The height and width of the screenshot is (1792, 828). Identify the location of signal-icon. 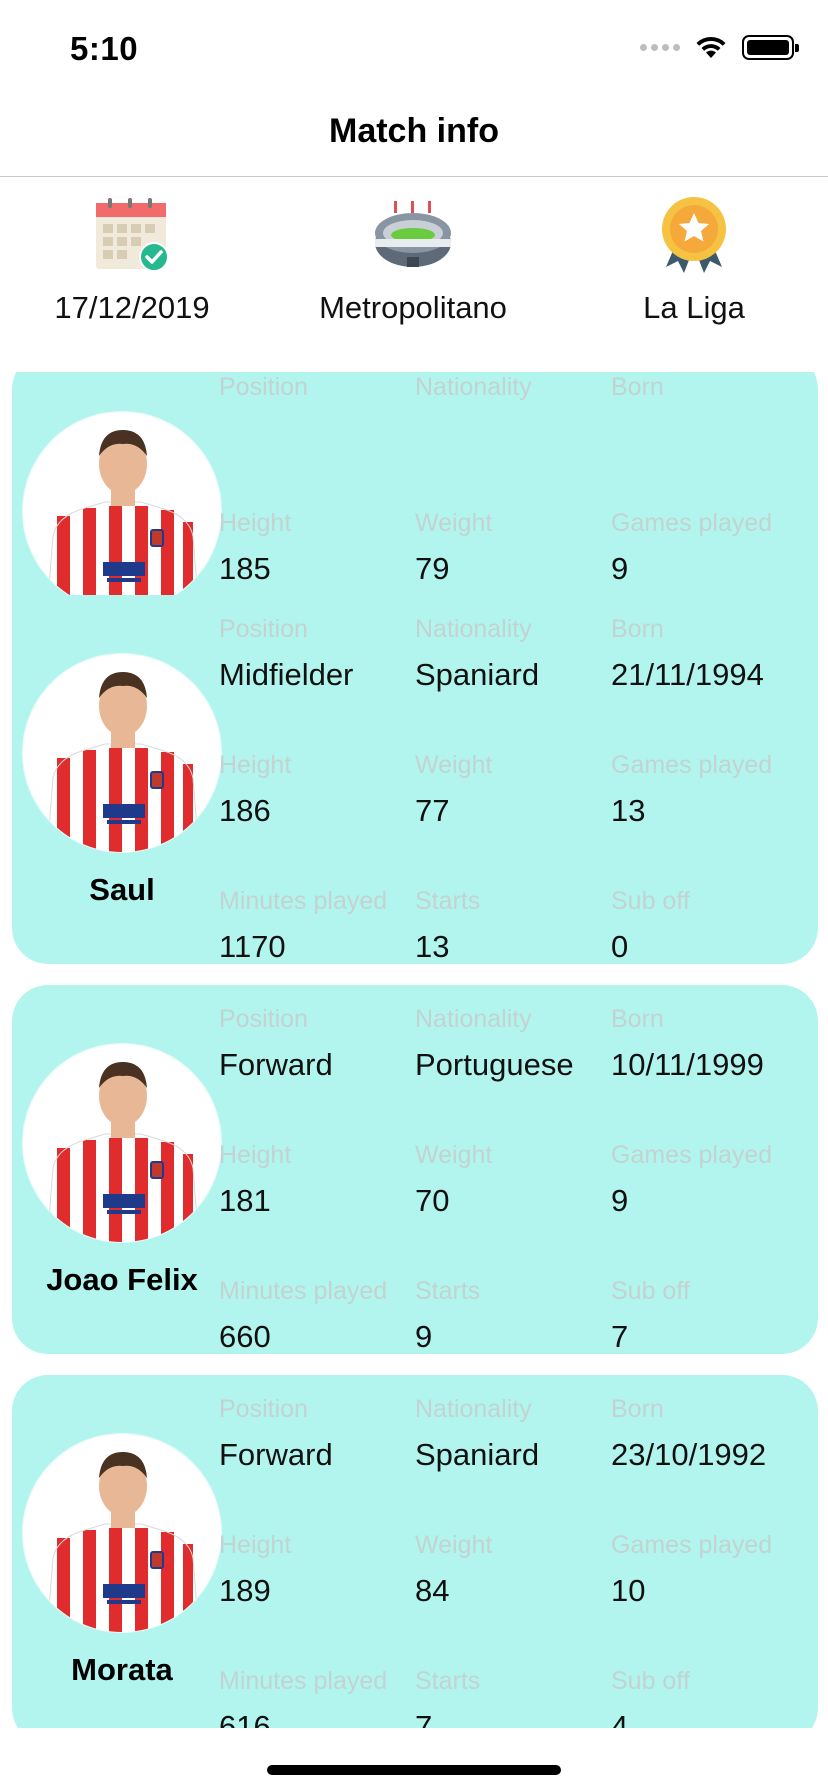
(660, 47).